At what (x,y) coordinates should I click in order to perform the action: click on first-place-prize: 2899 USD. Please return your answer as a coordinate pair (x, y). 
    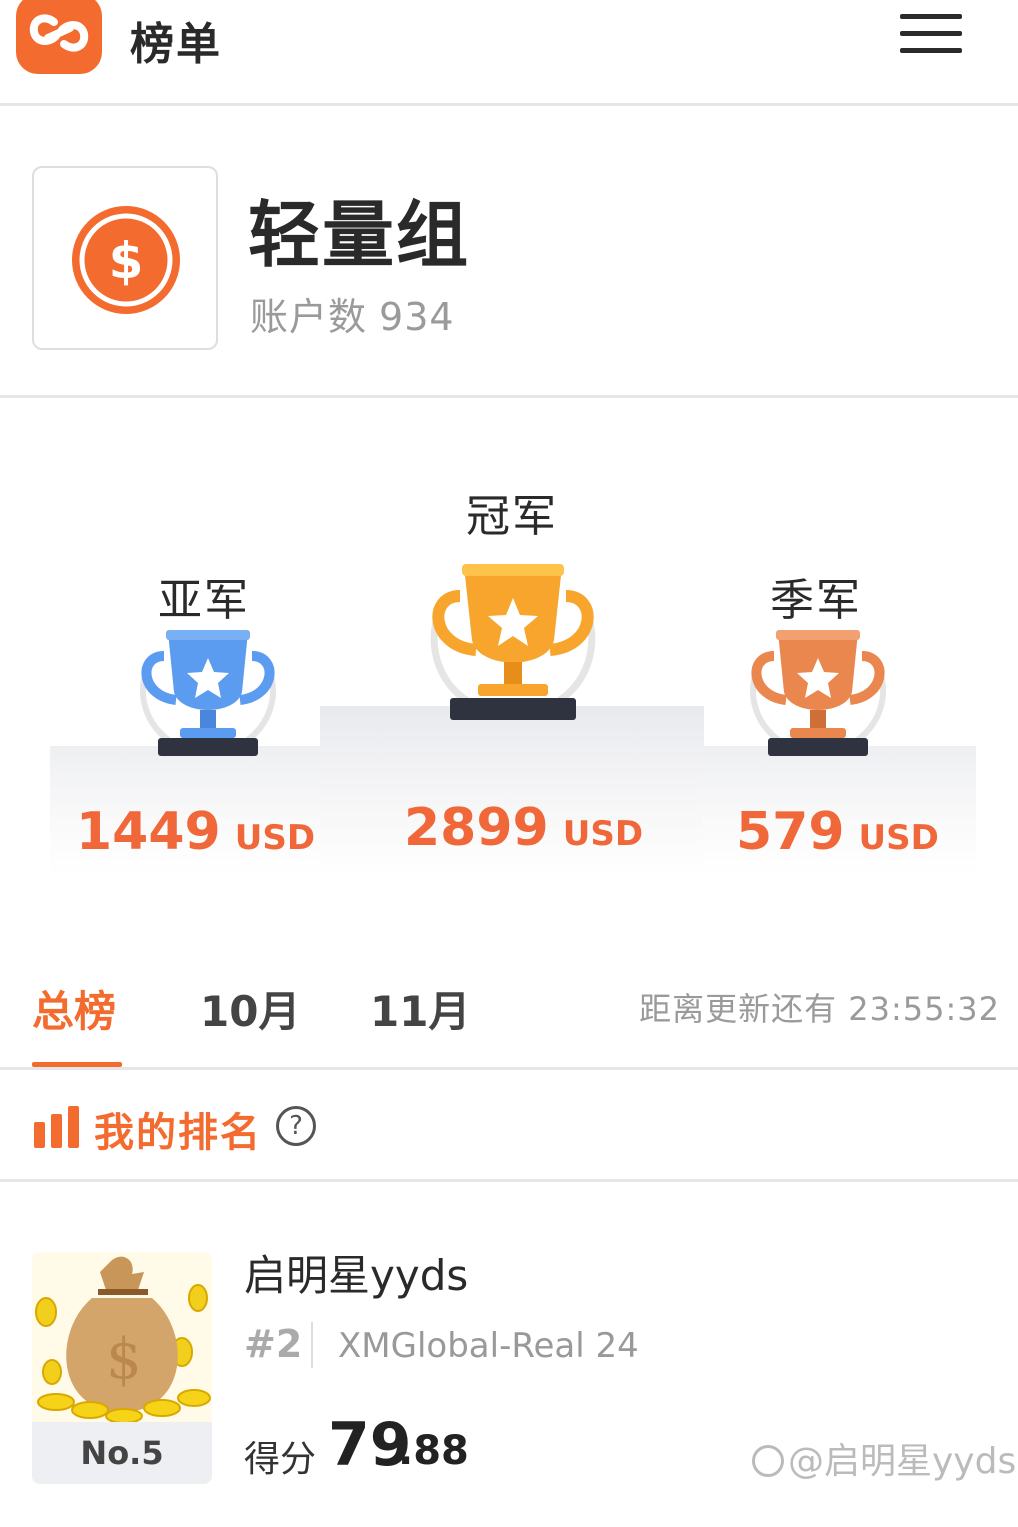
    Looking at the image, I should click on (523, 828).